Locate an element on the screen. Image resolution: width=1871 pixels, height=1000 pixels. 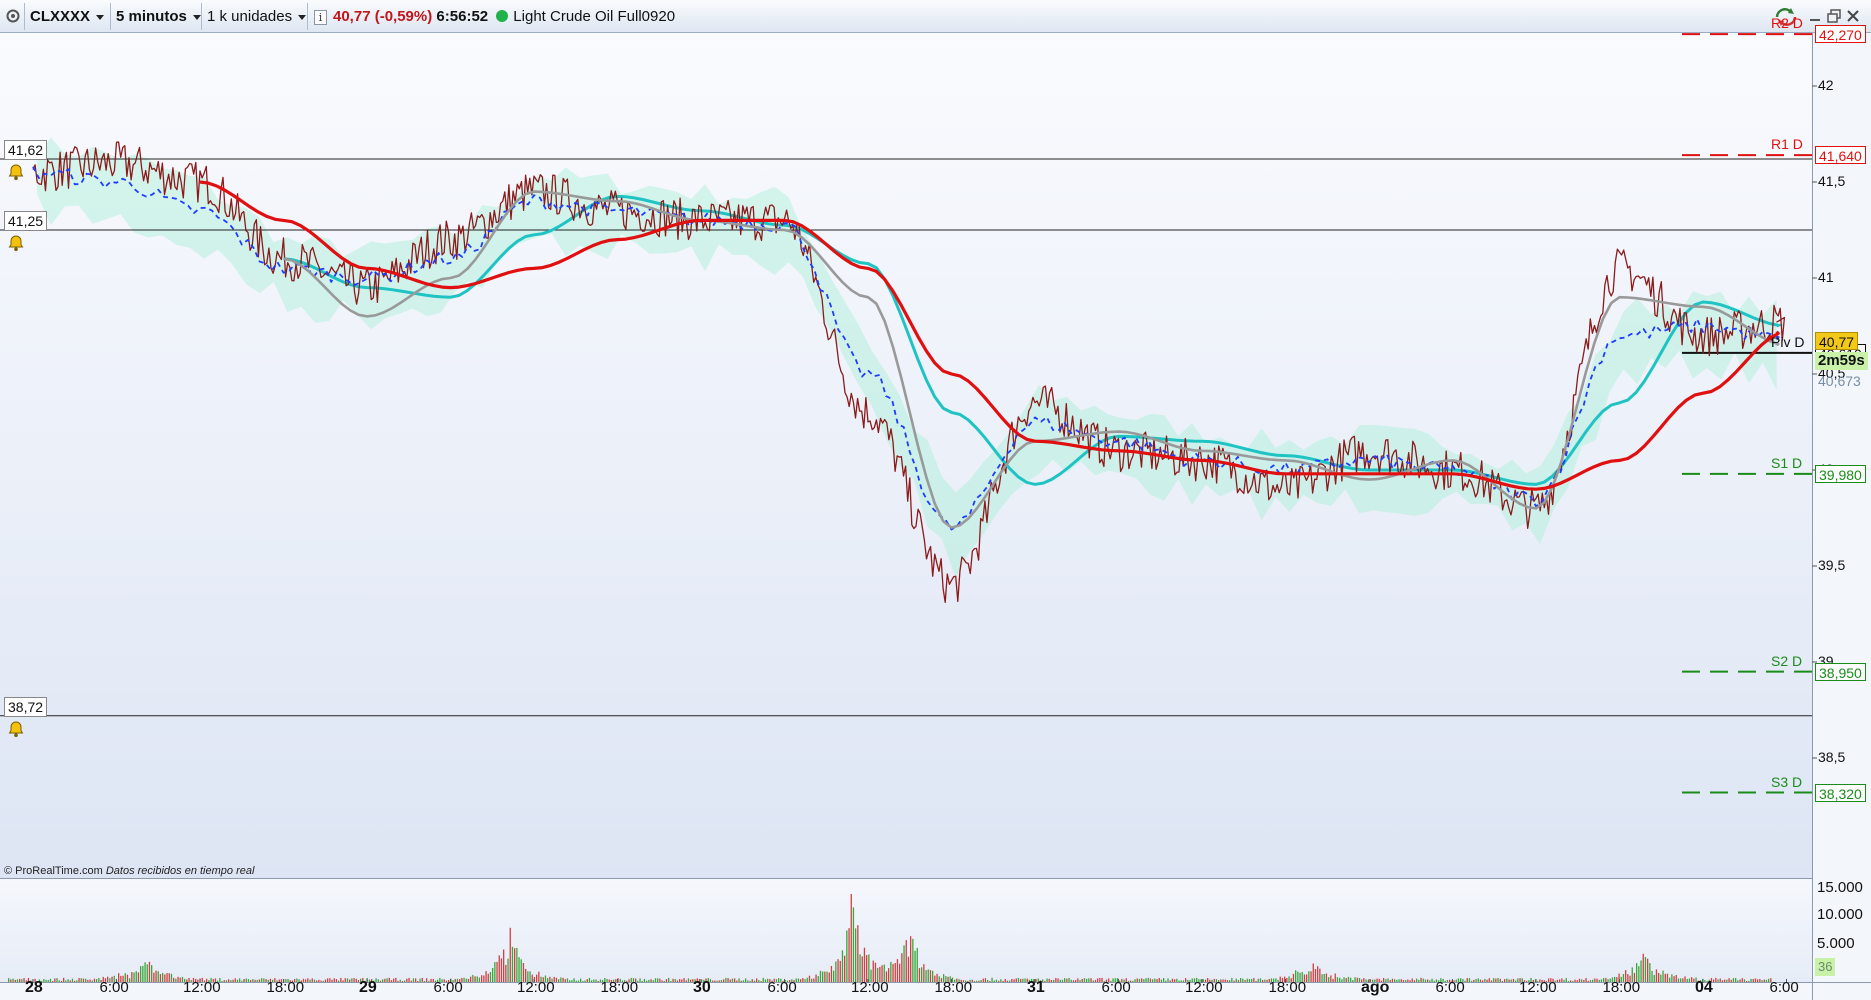
quote-time: 6:56:52 is located at coordinates (462, 16).